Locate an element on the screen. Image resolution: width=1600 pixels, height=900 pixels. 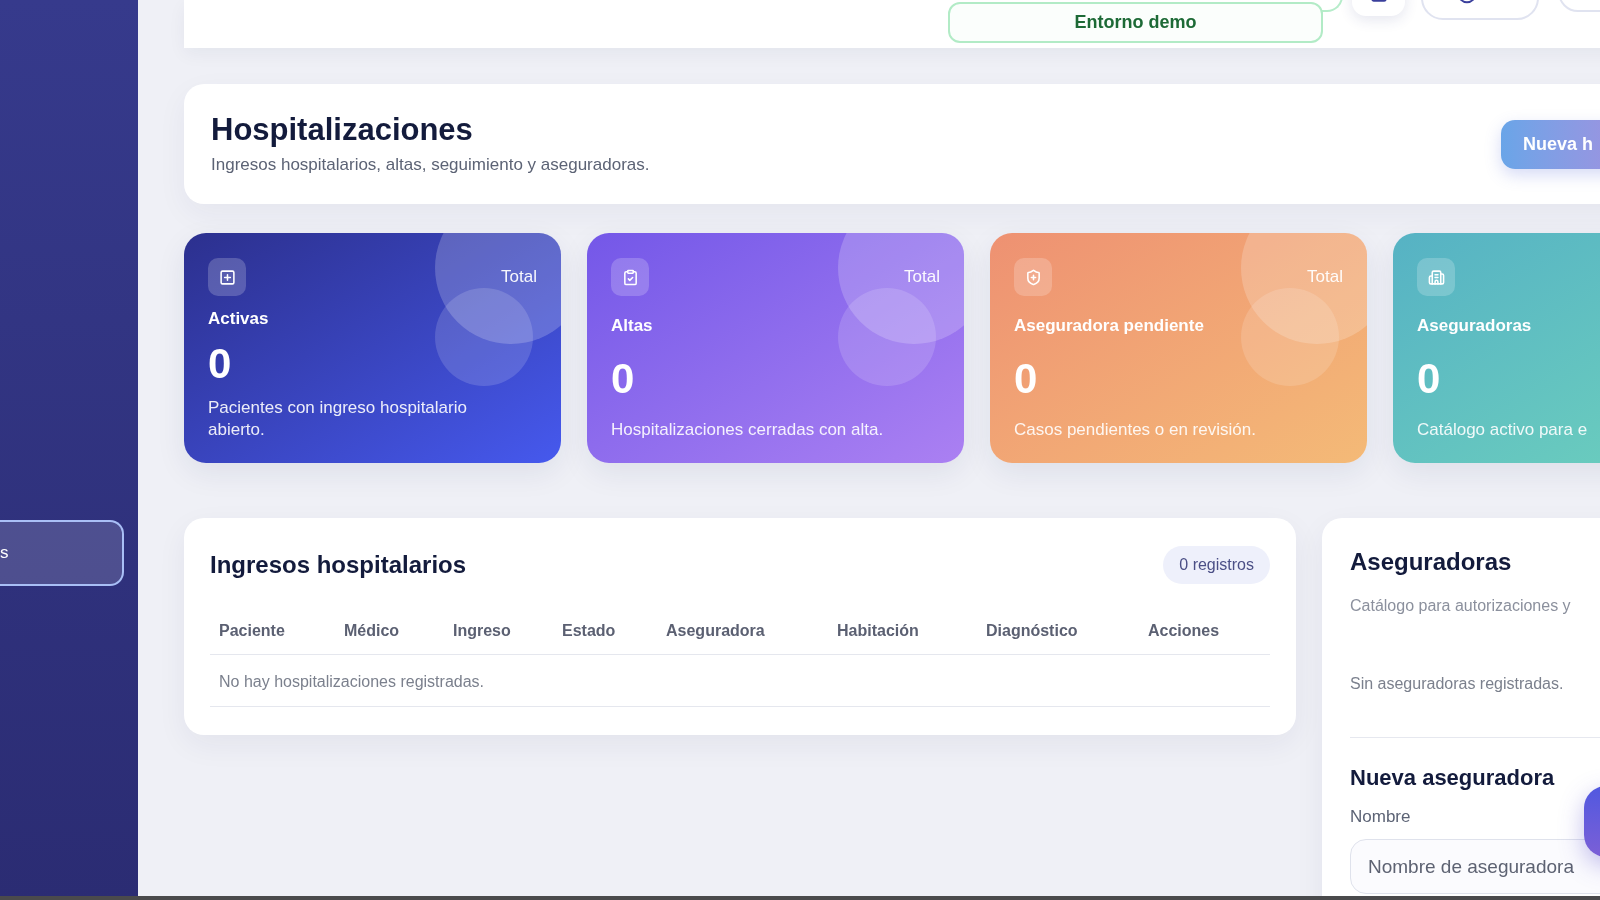
column-header: Ingreso is located at coordinates (482, 630).